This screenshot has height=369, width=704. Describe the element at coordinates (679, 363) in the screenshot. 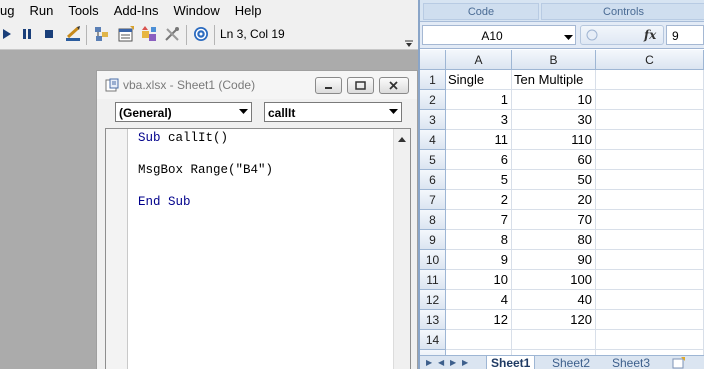

I see `insert-sheet-icon` at that location.